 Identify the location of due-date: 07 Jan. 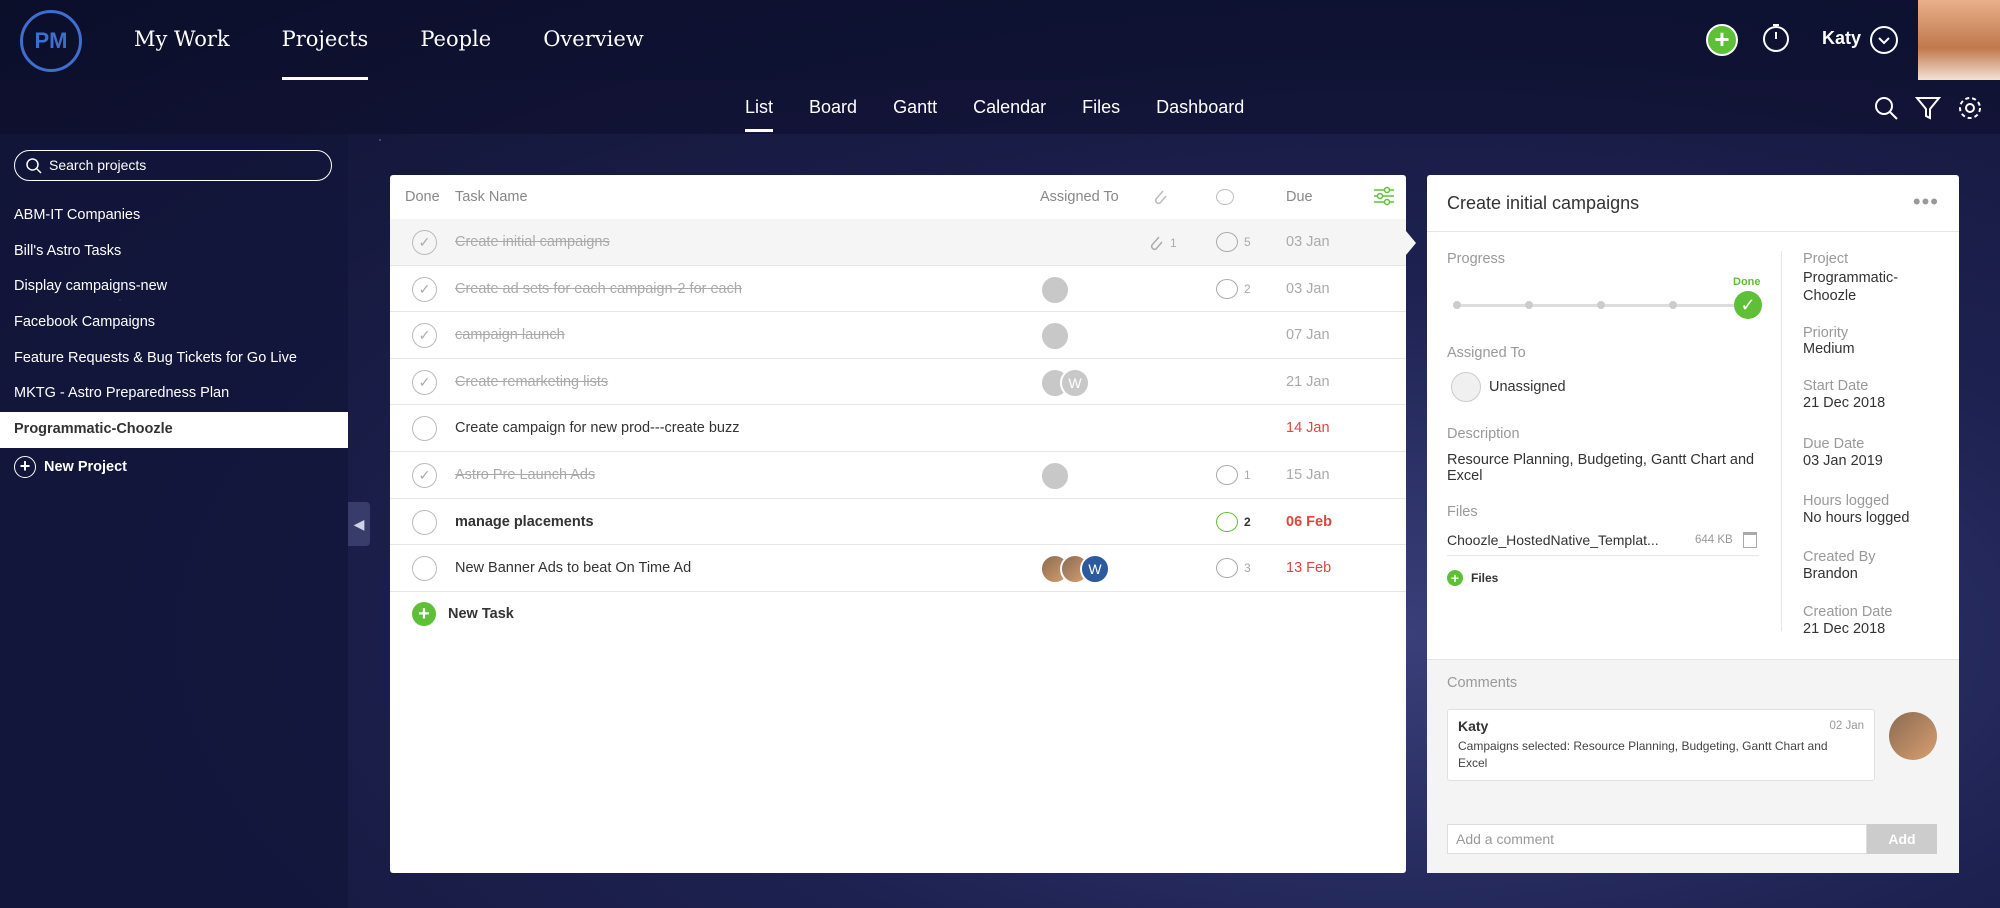
(1308, 335).